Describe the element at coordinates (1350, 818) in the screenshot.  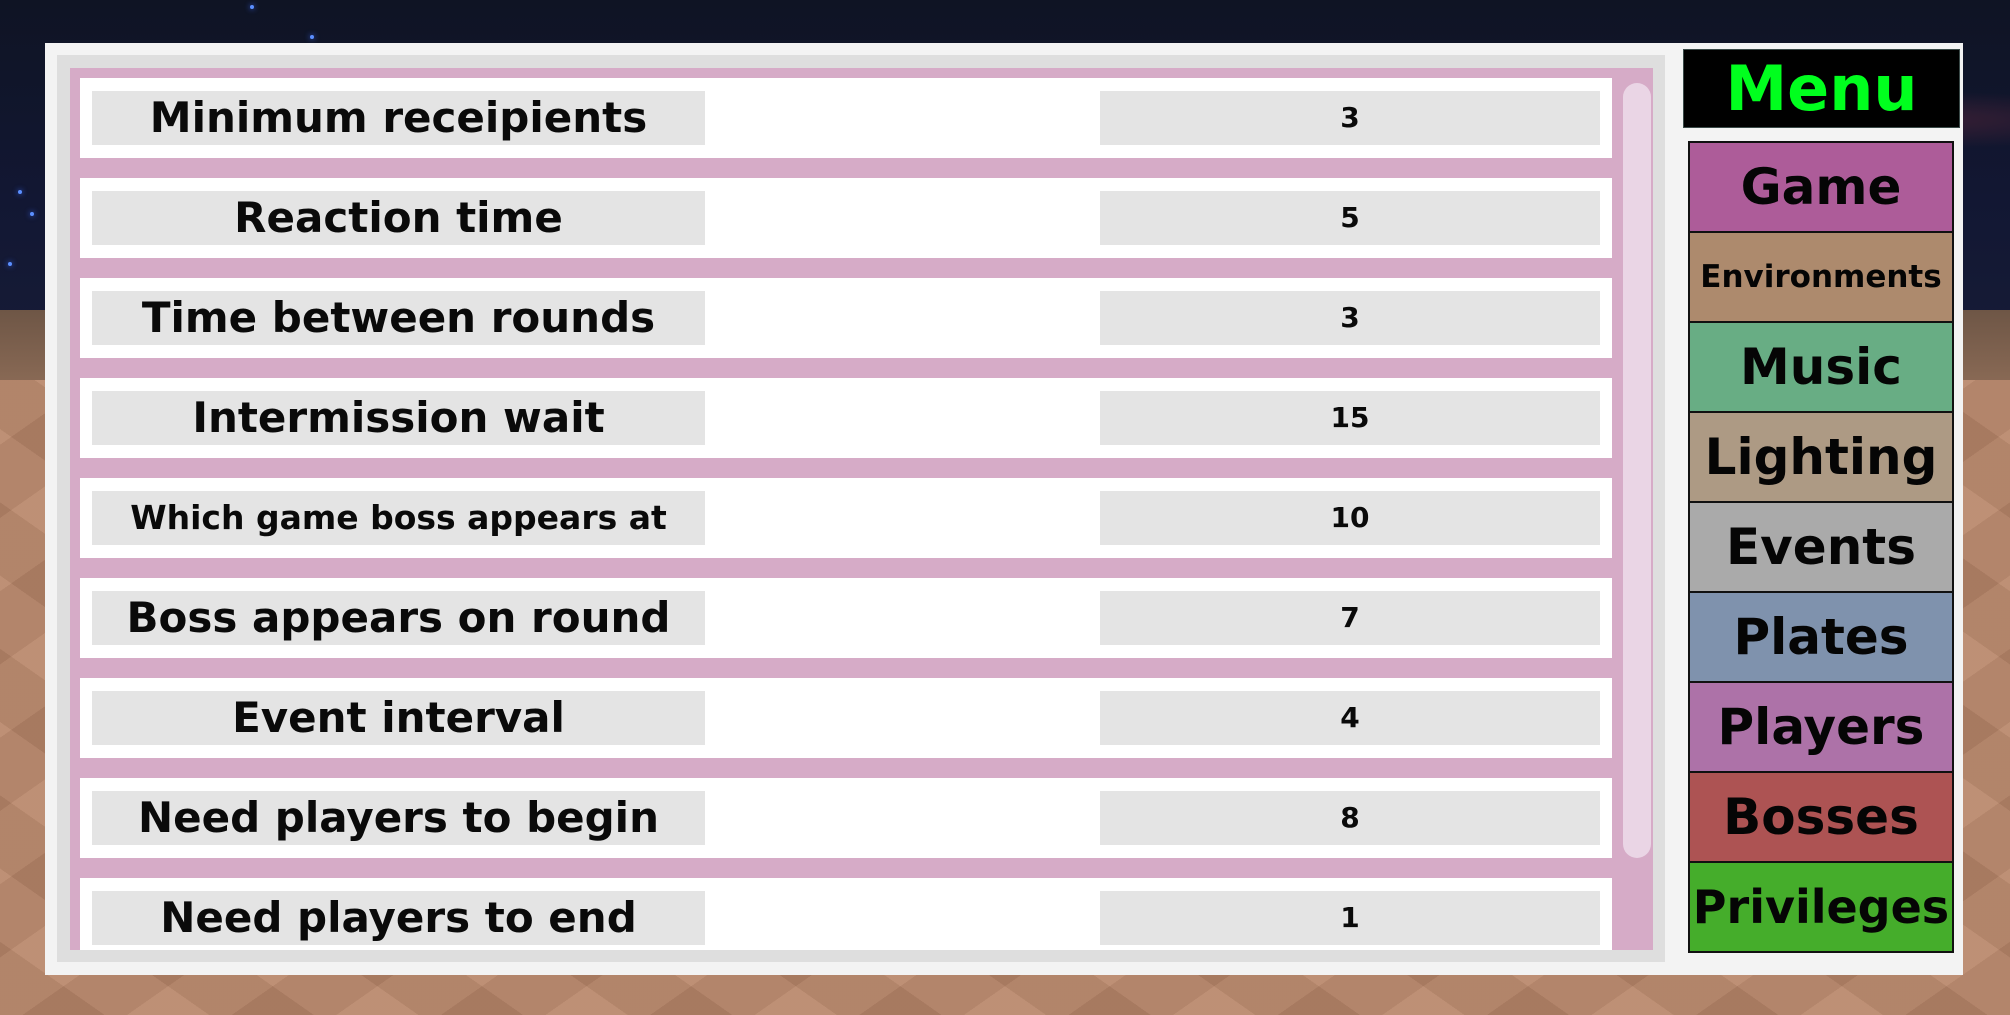
I see `setting-value-input: 8` at that location.